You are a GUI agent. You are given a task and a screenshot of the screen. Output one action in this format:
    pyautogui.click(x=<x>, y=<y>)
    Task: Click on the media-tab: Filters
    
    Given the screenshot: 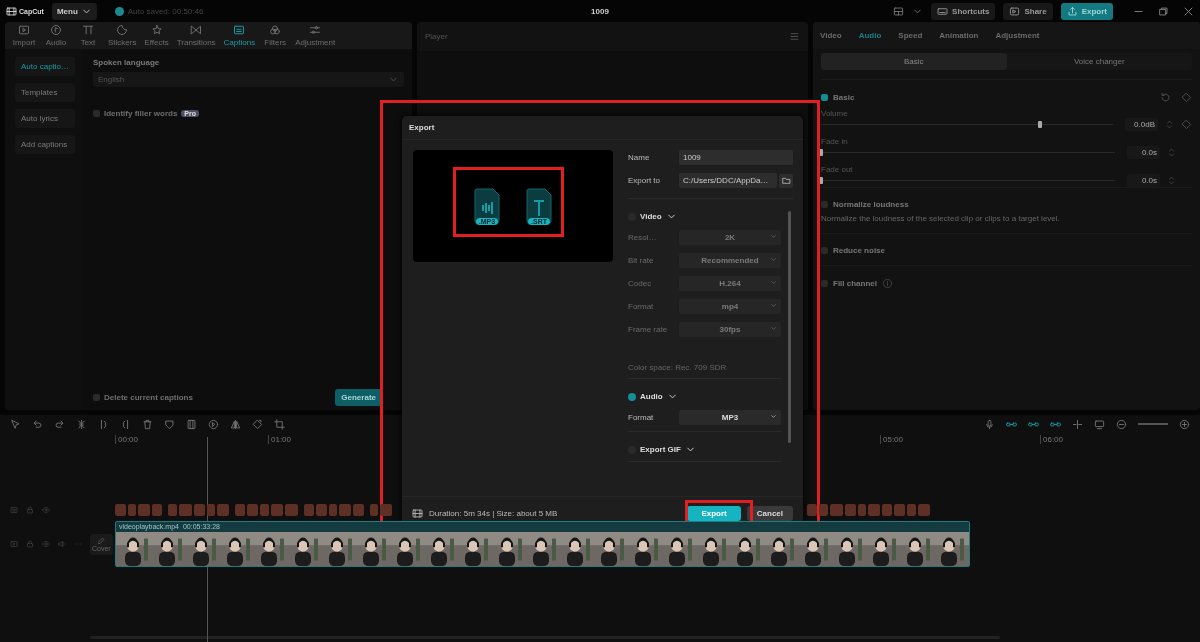 What is the action you would take?
    pyautogui.click(x=275, y=35)
    